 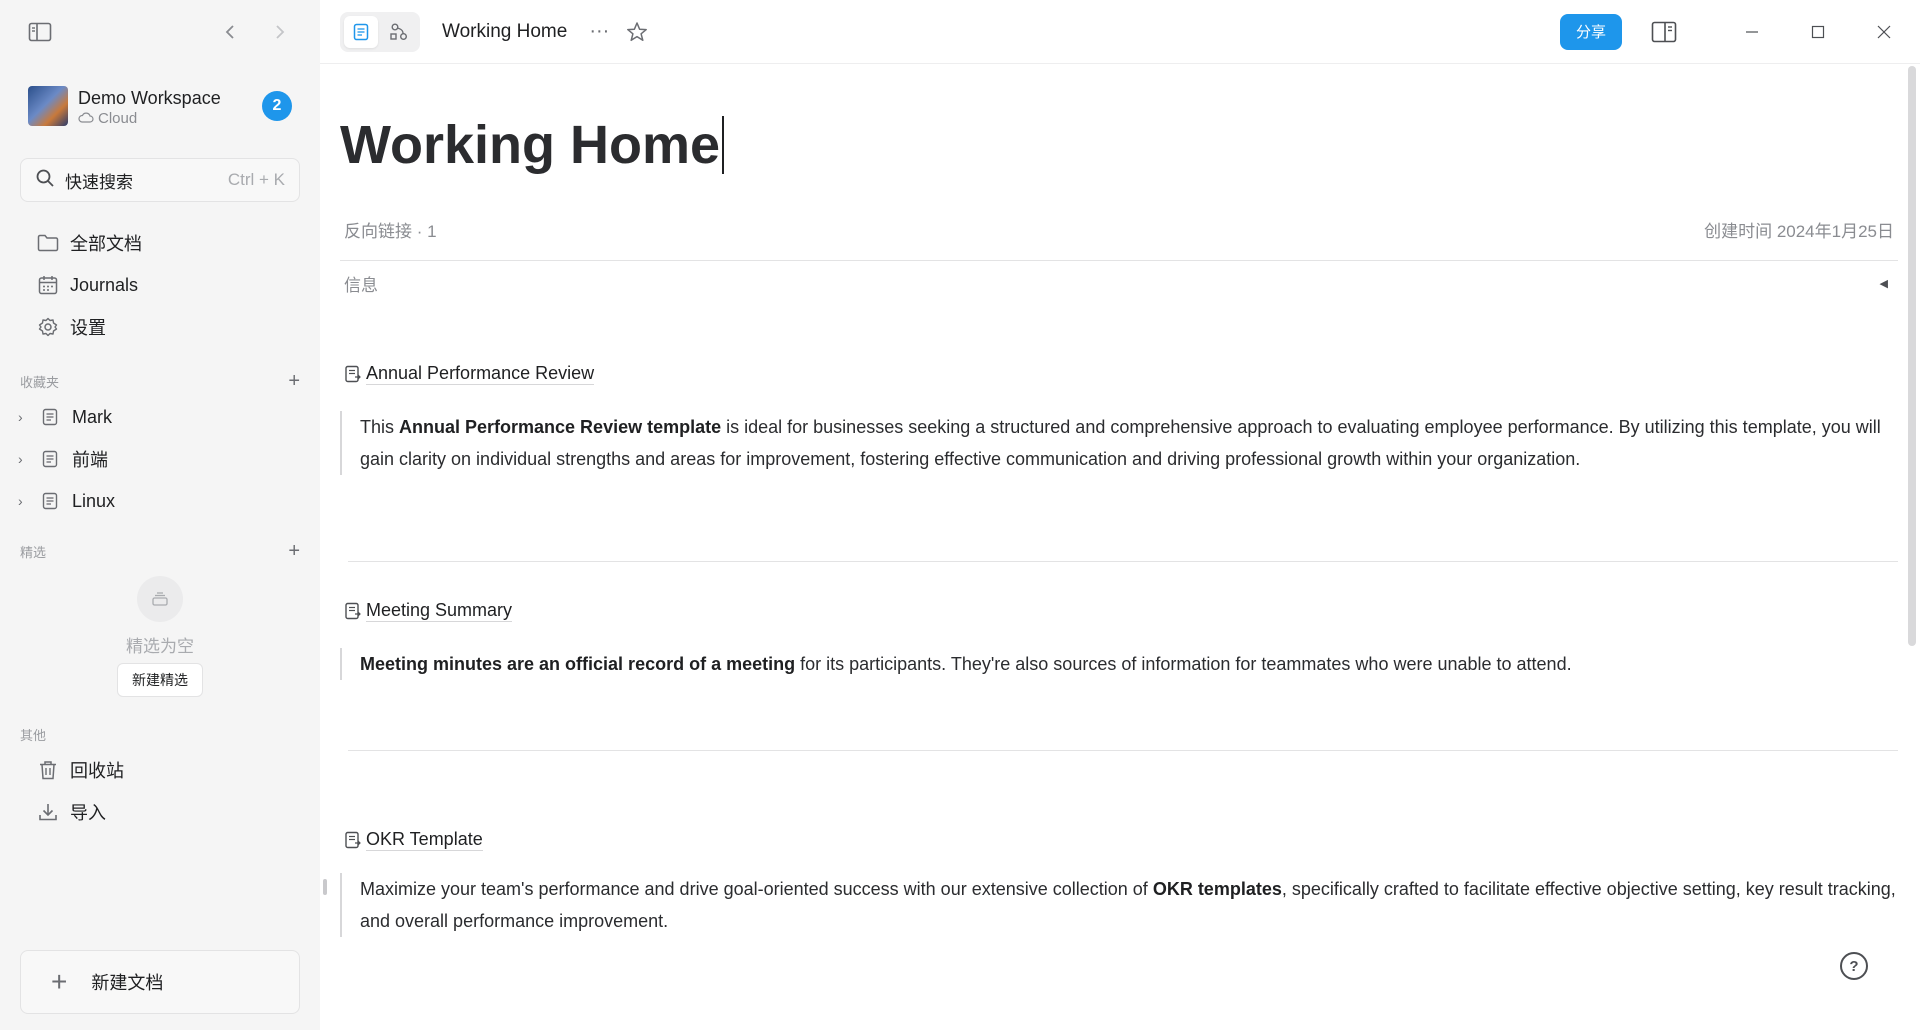 What do you see at coordinates (160, 381) in the screenshot?
I see `favorites-header: 收藏夹 +` at bounding box center [160, 381].